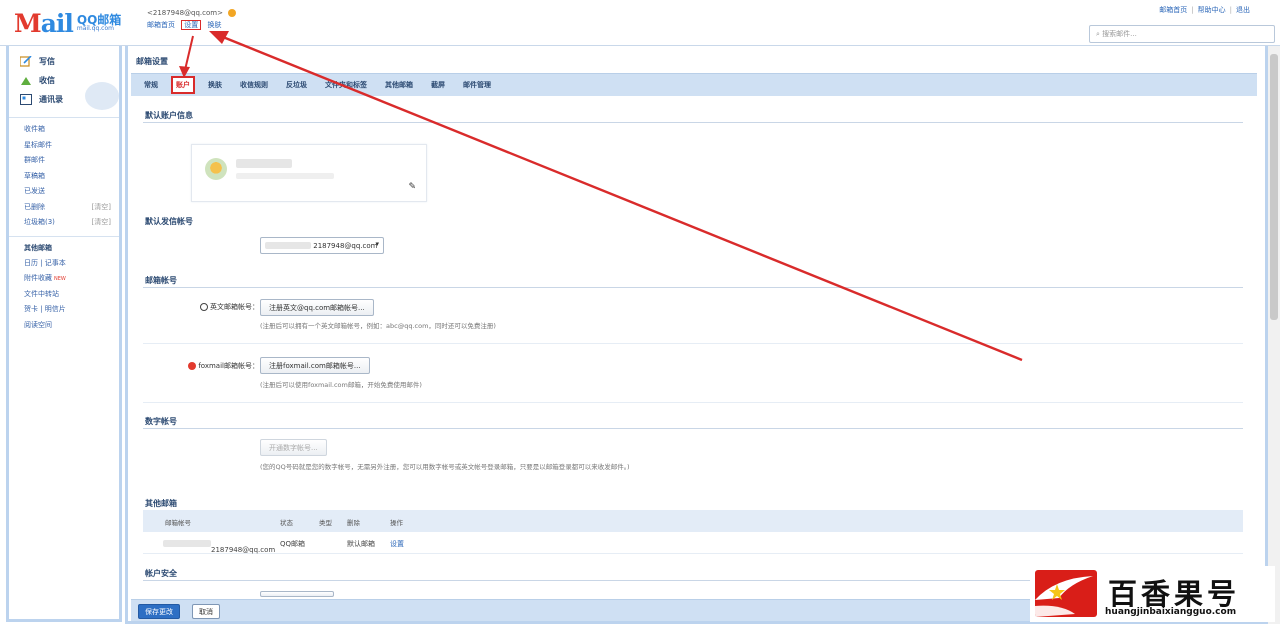 This screenshot has height=624, width=1280. What do you see at coordinates (60, 279) in the screenshot?
I see `new-badge: NEW` at bounding box center [60, 279].